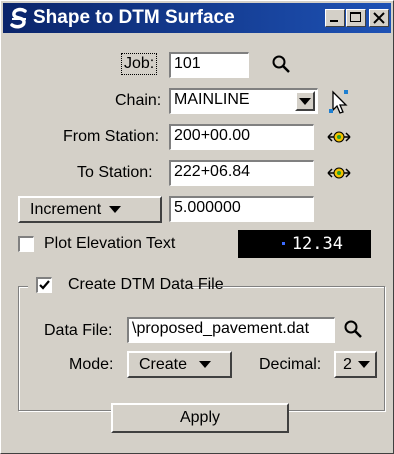 The height and width of the screenshot is (454, 394). I want to click on to-station-field: 222+06.84, so click(241, 173).